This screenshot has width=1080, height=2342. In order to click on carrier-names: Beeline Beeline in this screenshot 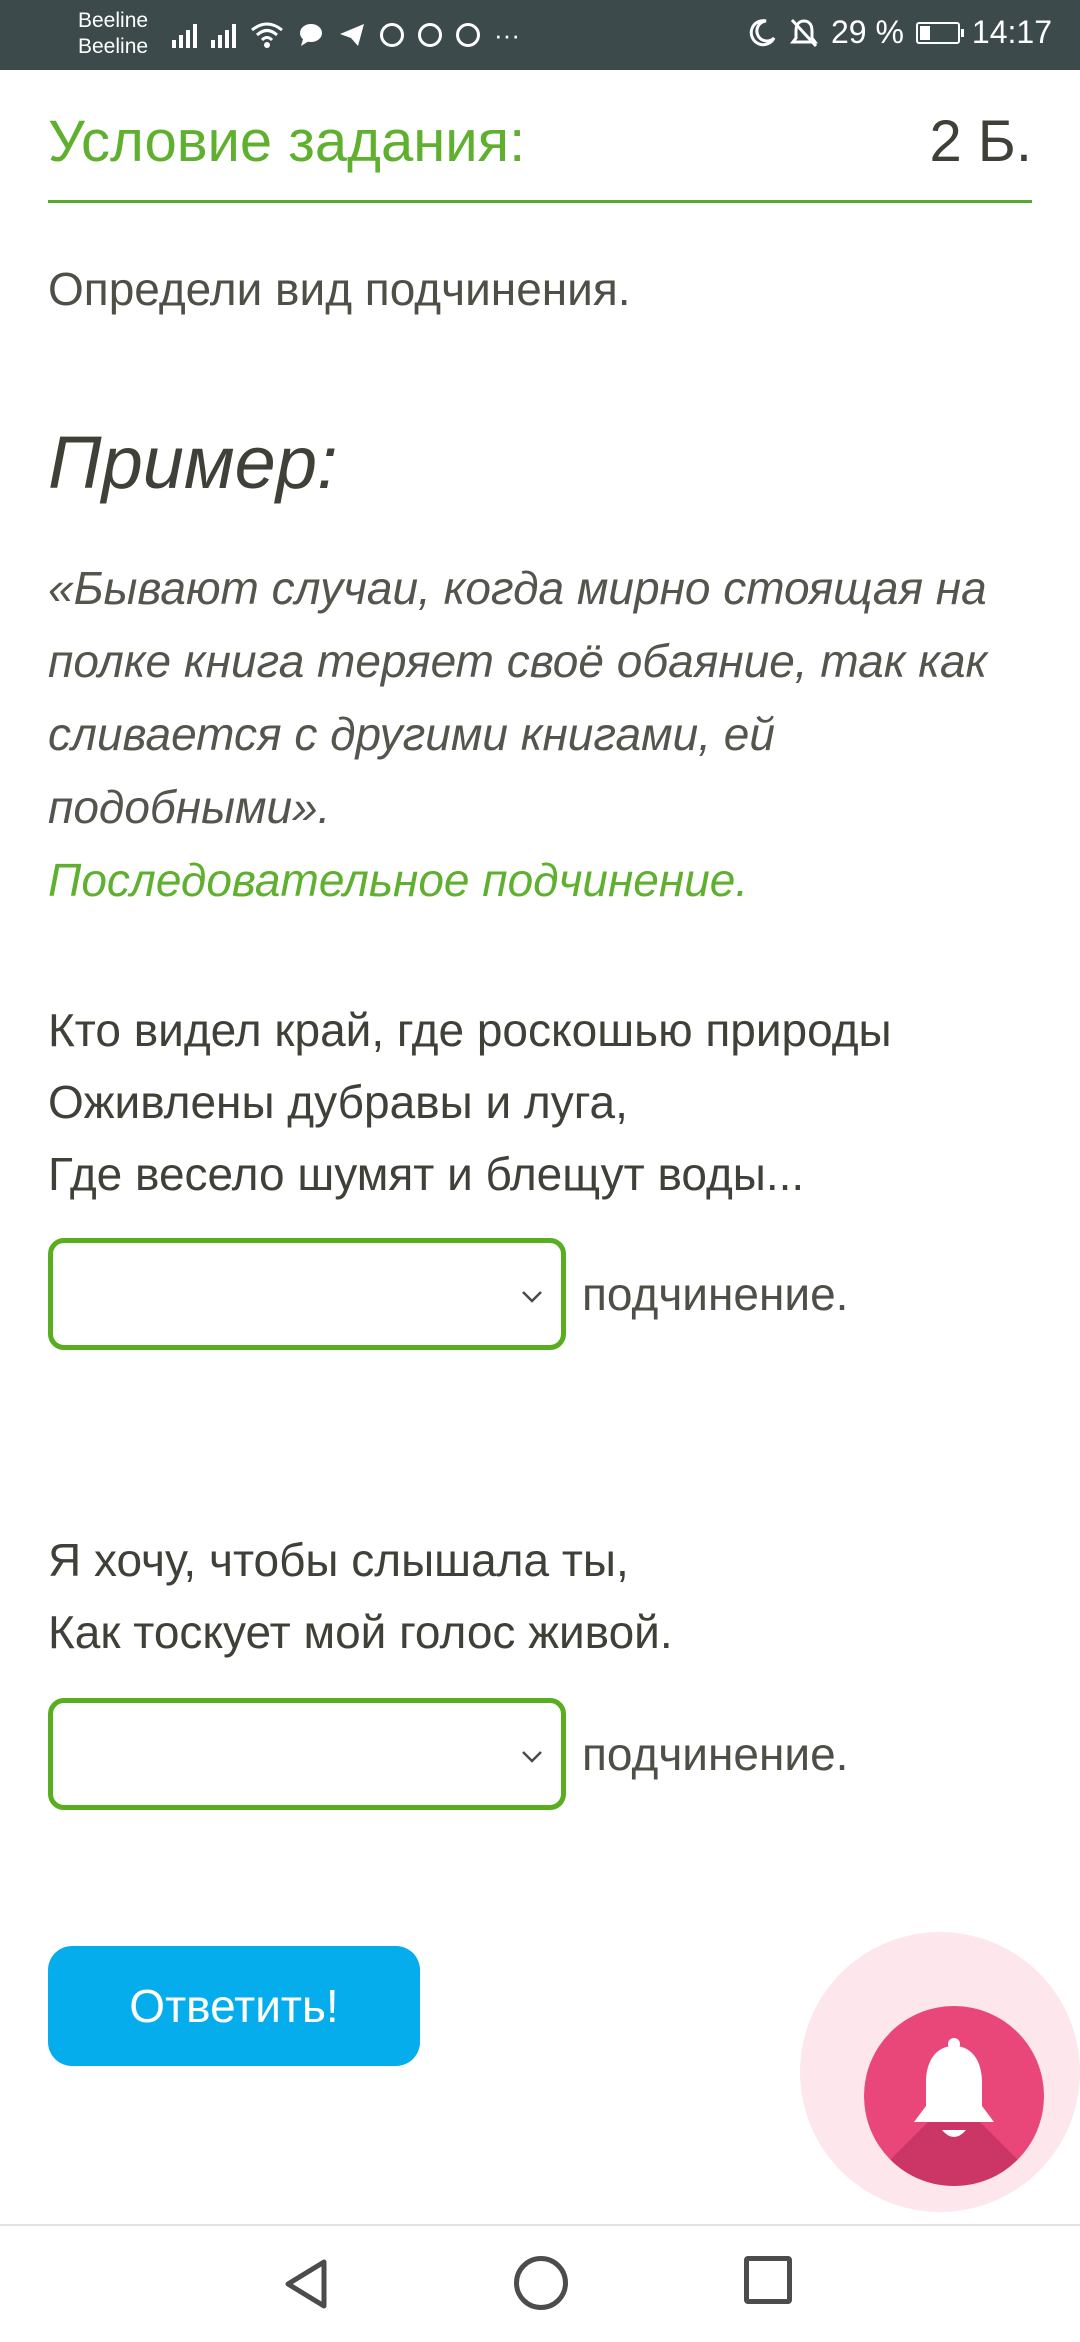, I will do `click(113, 34)`.